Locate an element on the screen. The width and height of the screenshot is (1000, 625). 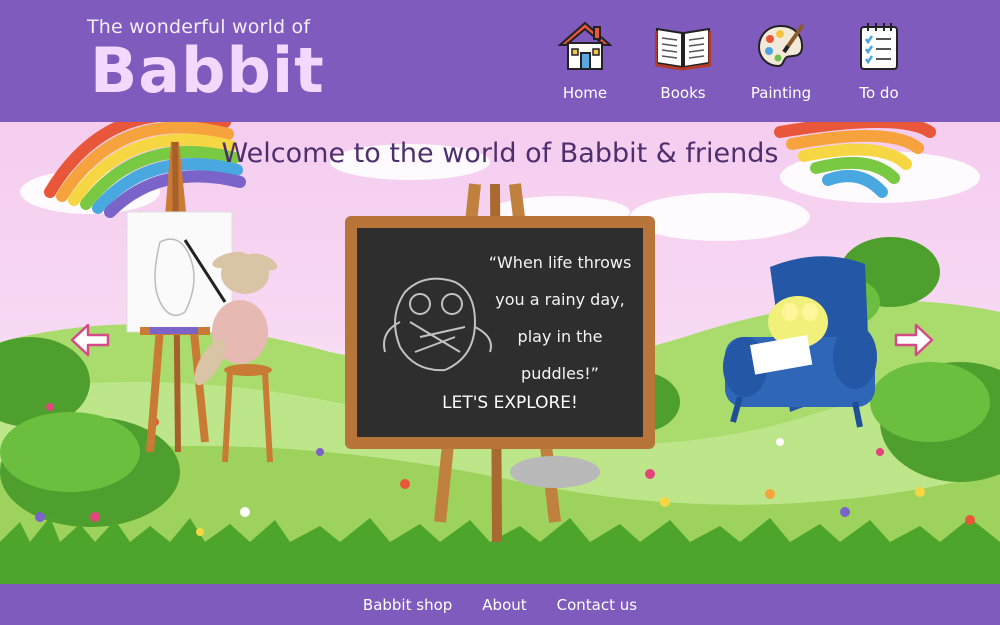
carousel-prev-button is located at coordinates (90, 340).